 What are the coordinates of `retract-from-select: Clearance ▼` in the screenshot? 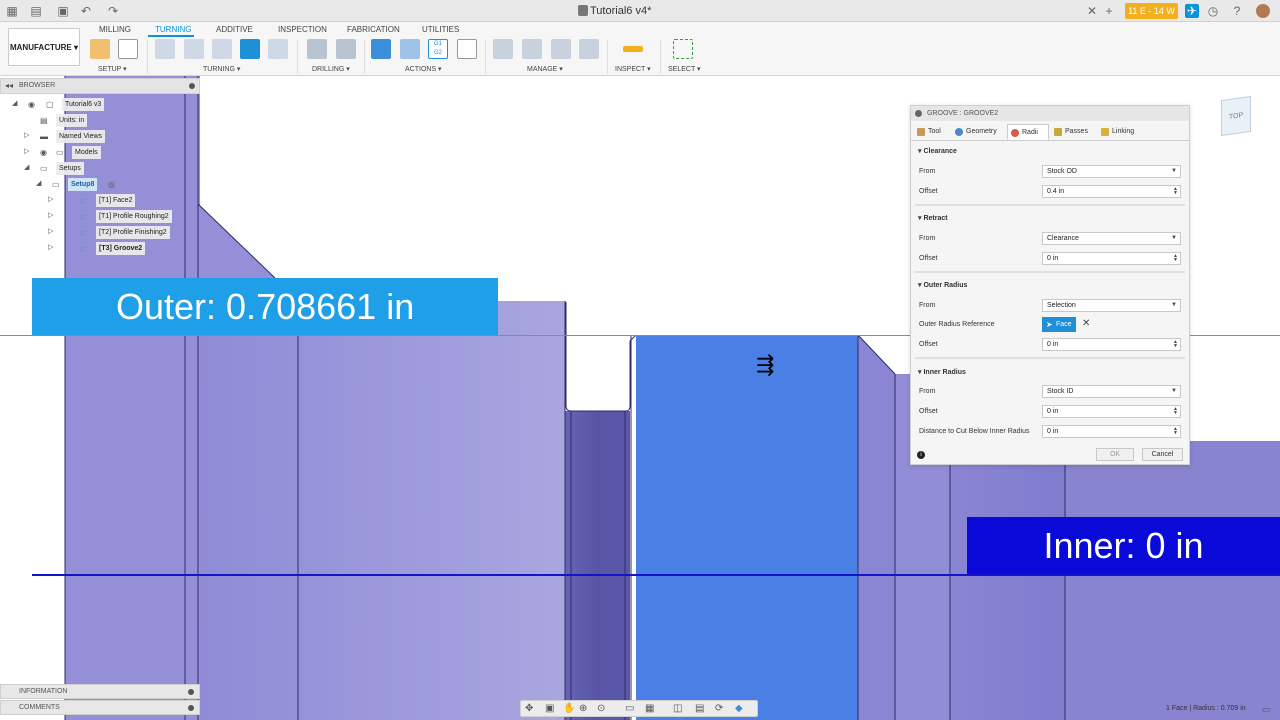 It's located at (1111, 238).